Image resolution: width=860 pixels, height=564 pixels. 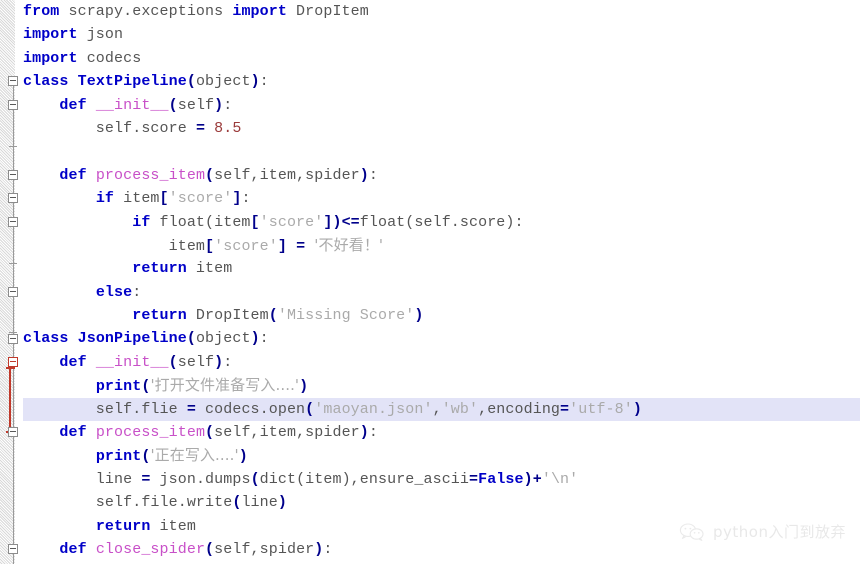 I want to click on code-token: TextPipeline, so click(x=132, y=82).